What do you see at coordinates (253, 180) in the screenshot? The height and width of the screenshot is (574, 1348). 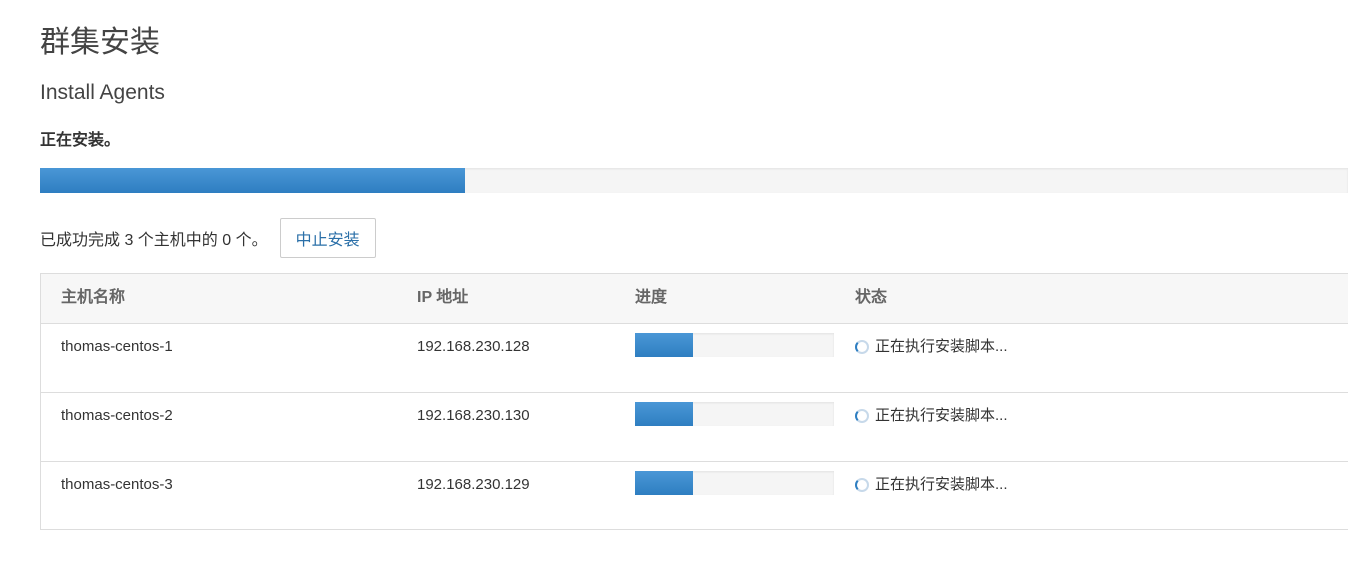 I see `overall-progress-fill` at bounding box center [253, 180].